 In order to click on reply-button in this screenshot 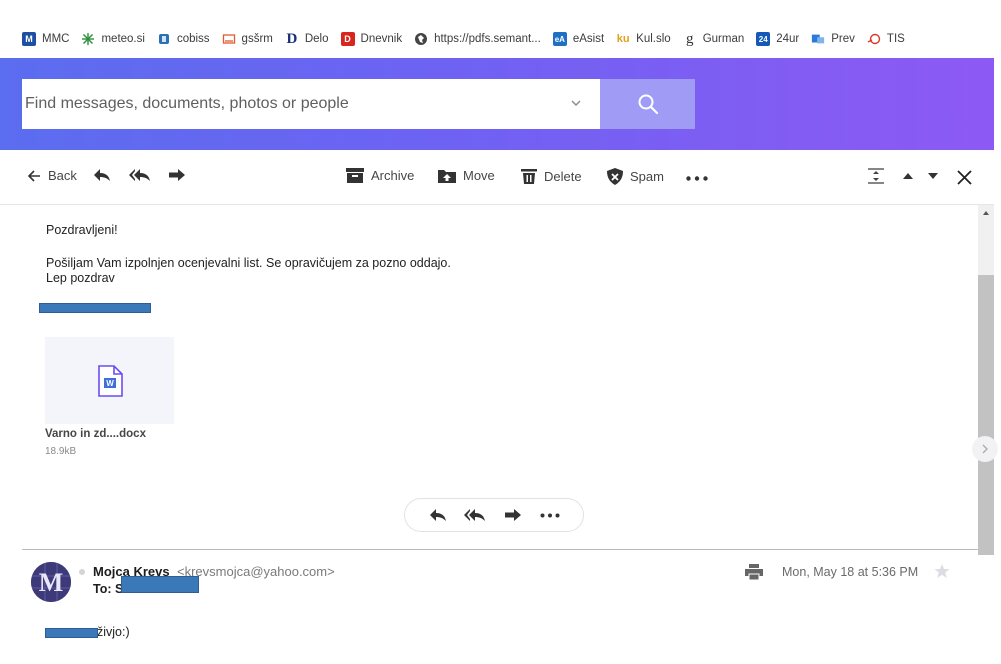, I will do `click(102, 175)`.